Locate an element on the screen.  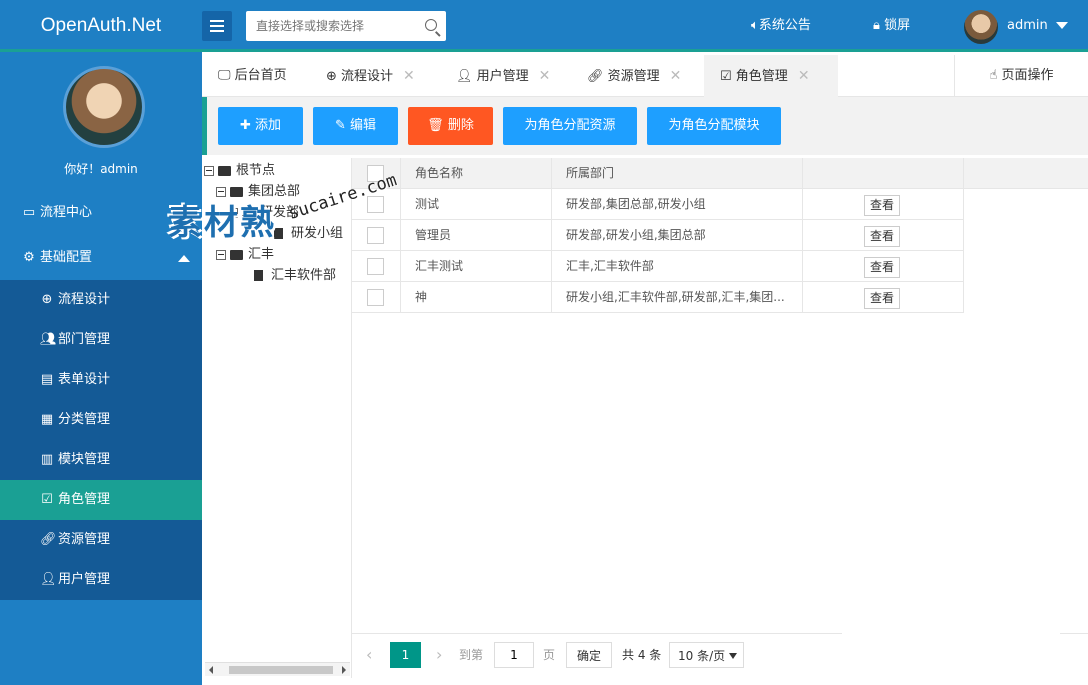
sidebar-item-label: 角色管理 is located at coordinates (84, 499).